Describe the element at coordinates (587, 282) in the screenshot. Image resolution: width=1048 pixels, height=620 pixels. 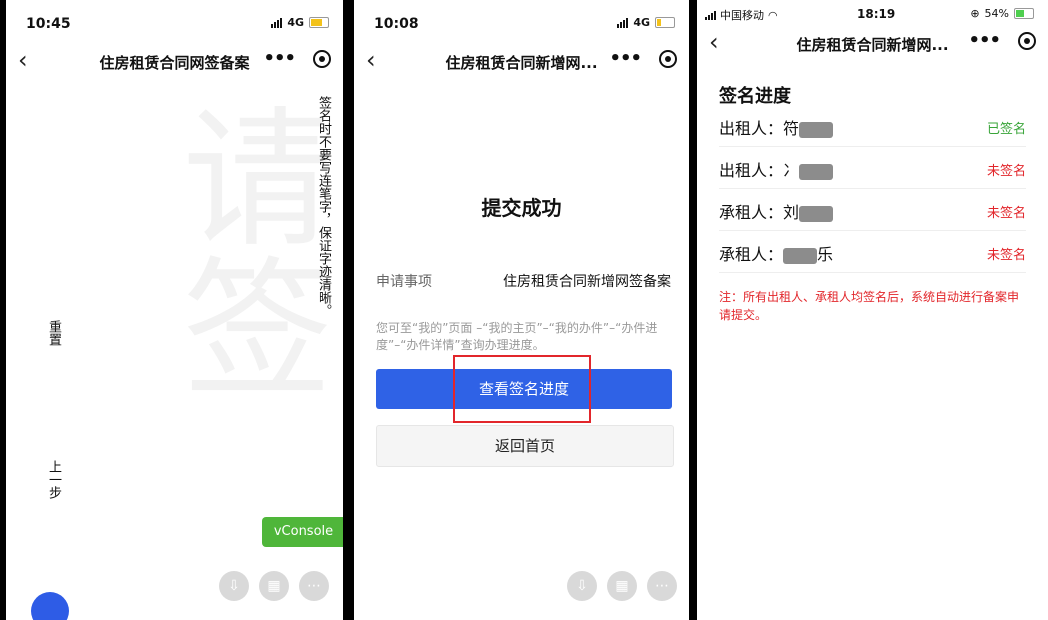
I see `application-item-value: 住房租赁合同新增网签备案` at that location.